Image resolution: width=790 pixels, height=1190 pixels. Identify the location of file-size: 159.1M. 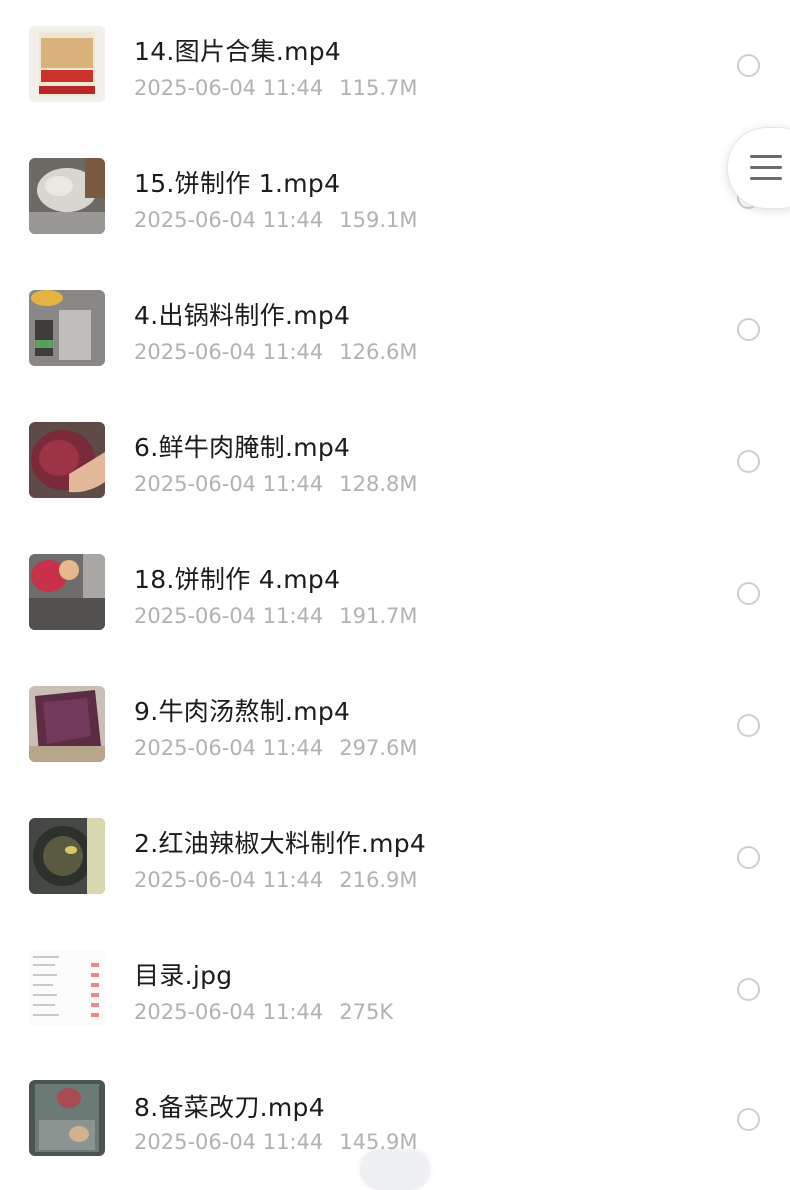
(378, 220).